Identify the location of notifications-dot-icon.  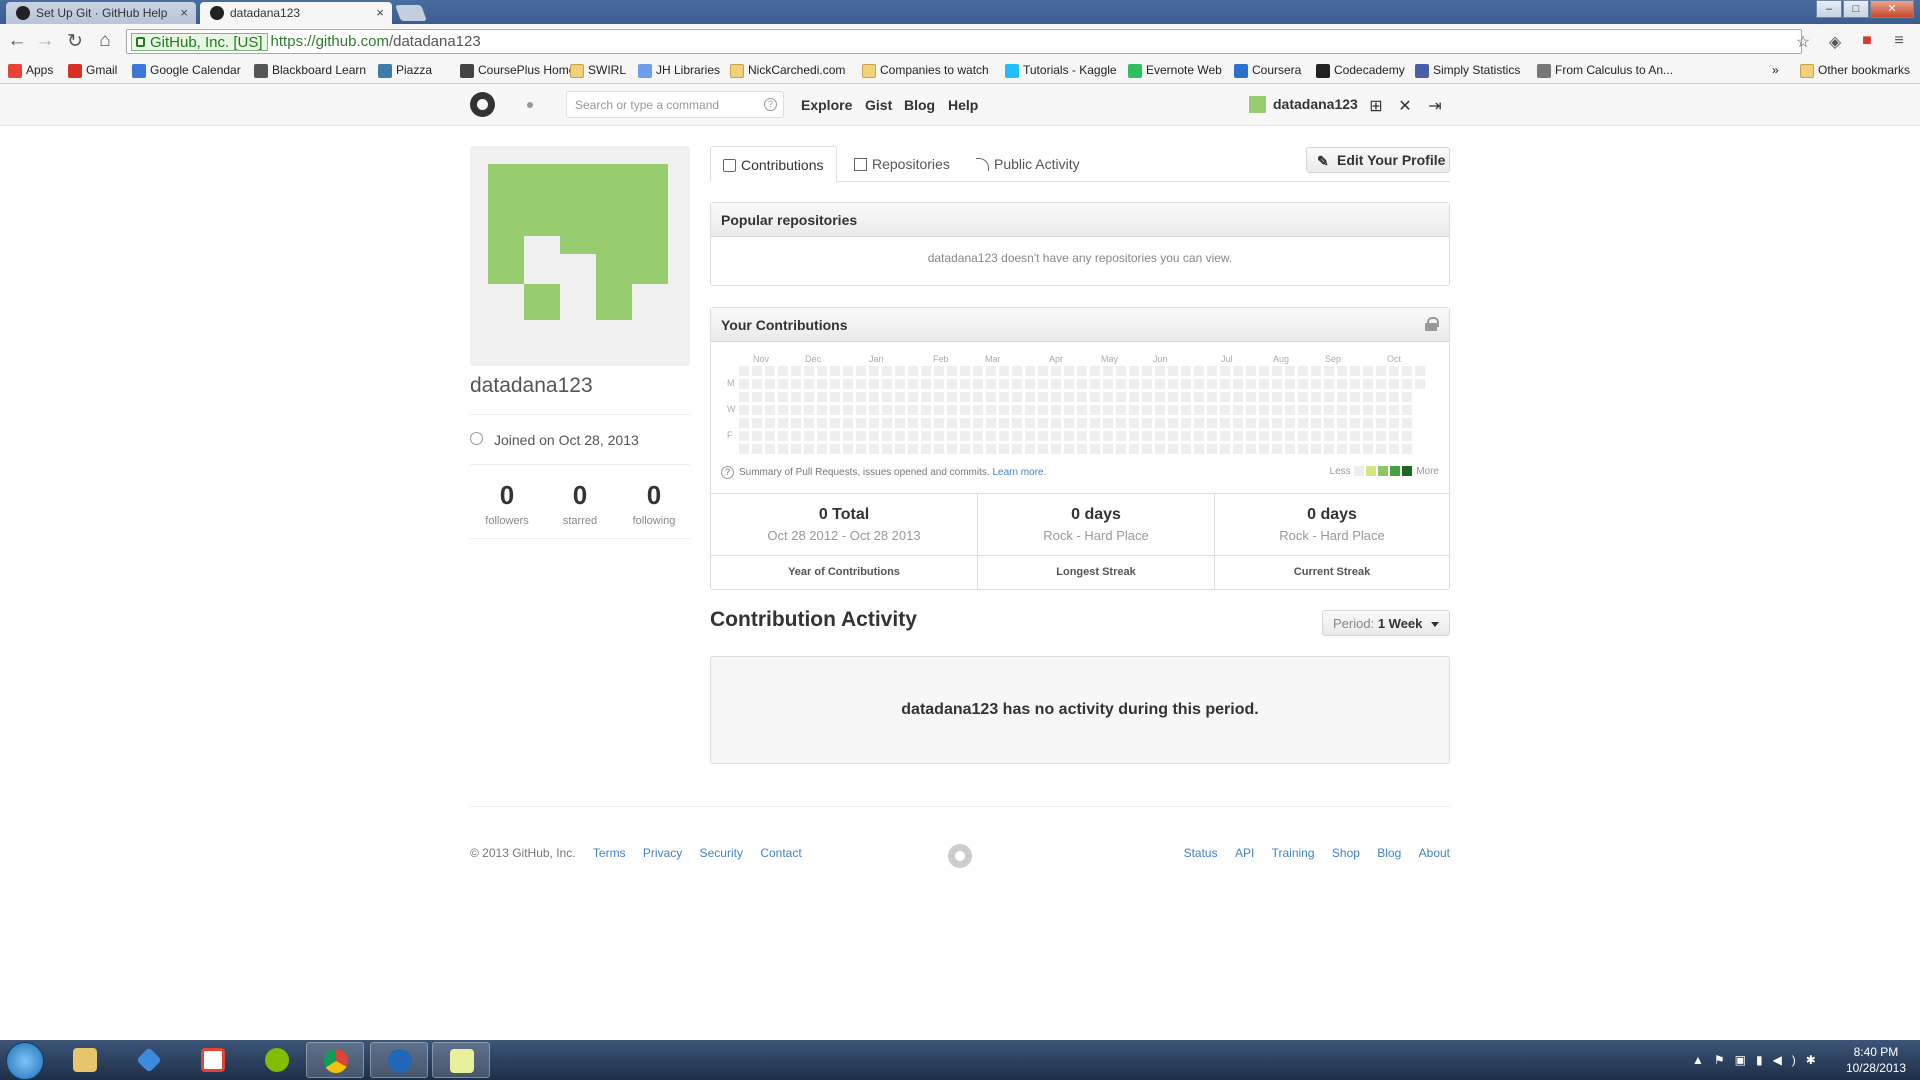
(530, 105).